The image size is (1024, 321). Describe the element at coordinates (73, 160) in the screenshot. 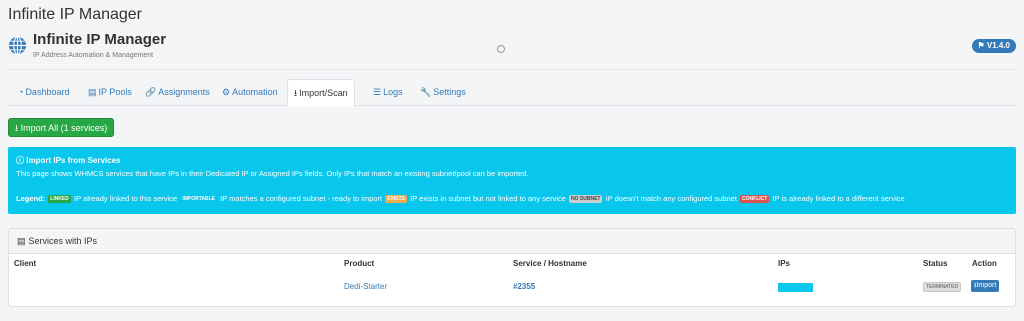

I see `info-title: Import IPs from Services` at that location.